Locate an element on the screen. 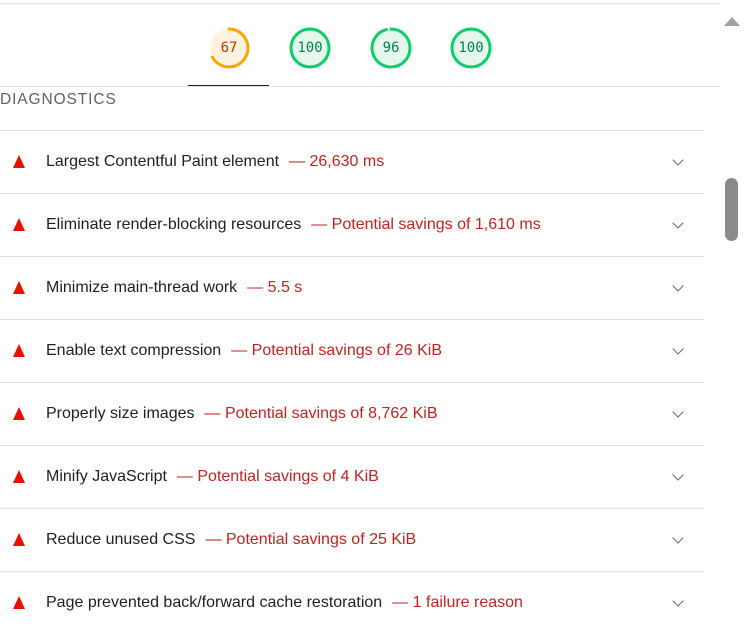  audit-title: Reduce unused CSS is located at coordinates (121, 539).